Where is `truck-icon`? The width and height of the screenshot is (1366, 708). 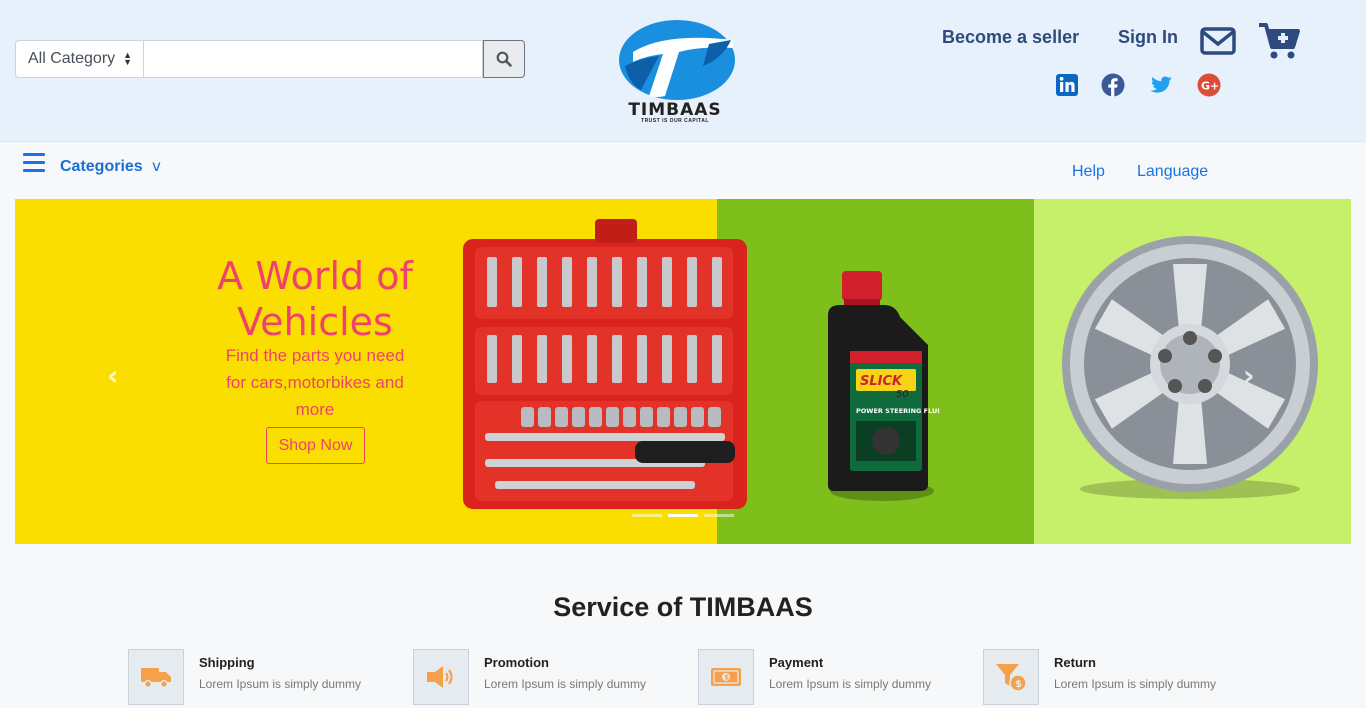
truck-icon is located at coordinates (156, 678).